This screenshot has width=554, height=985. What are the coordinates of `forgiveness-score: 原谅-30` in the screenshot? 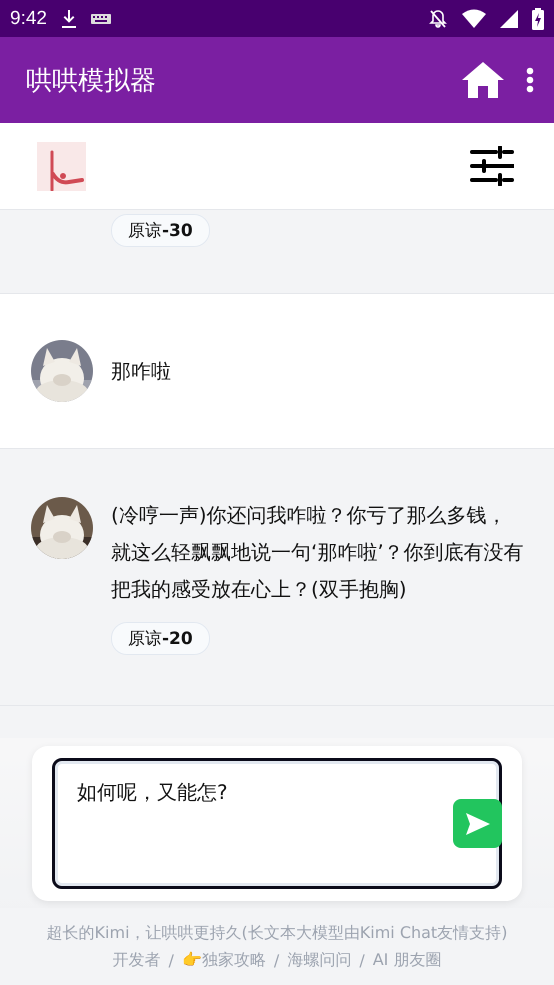 It's located at (160, 230).